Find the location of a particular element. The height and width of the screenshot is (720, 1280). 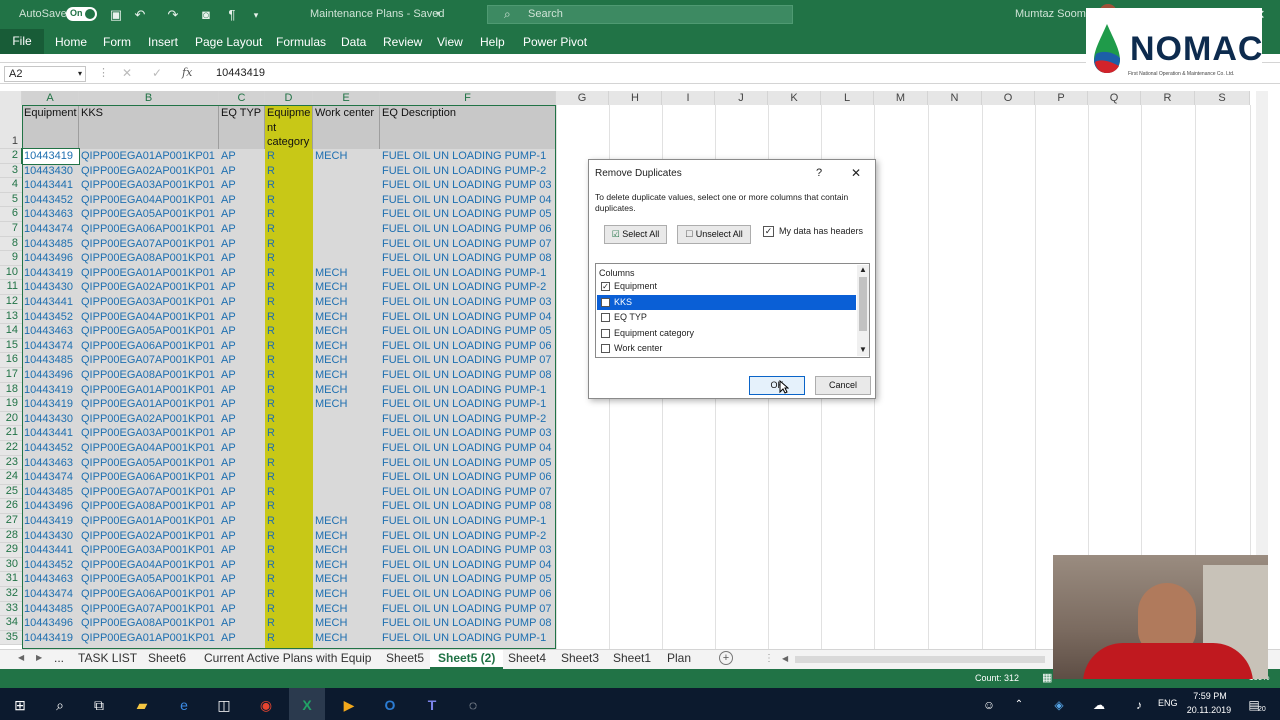

row-header: 11 is located at coordinates (11, 287).